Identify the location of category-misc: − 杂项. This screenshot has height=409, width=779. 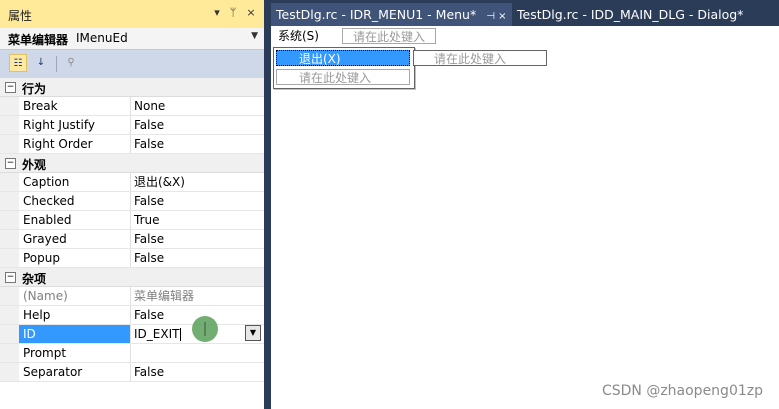
(132, 277).